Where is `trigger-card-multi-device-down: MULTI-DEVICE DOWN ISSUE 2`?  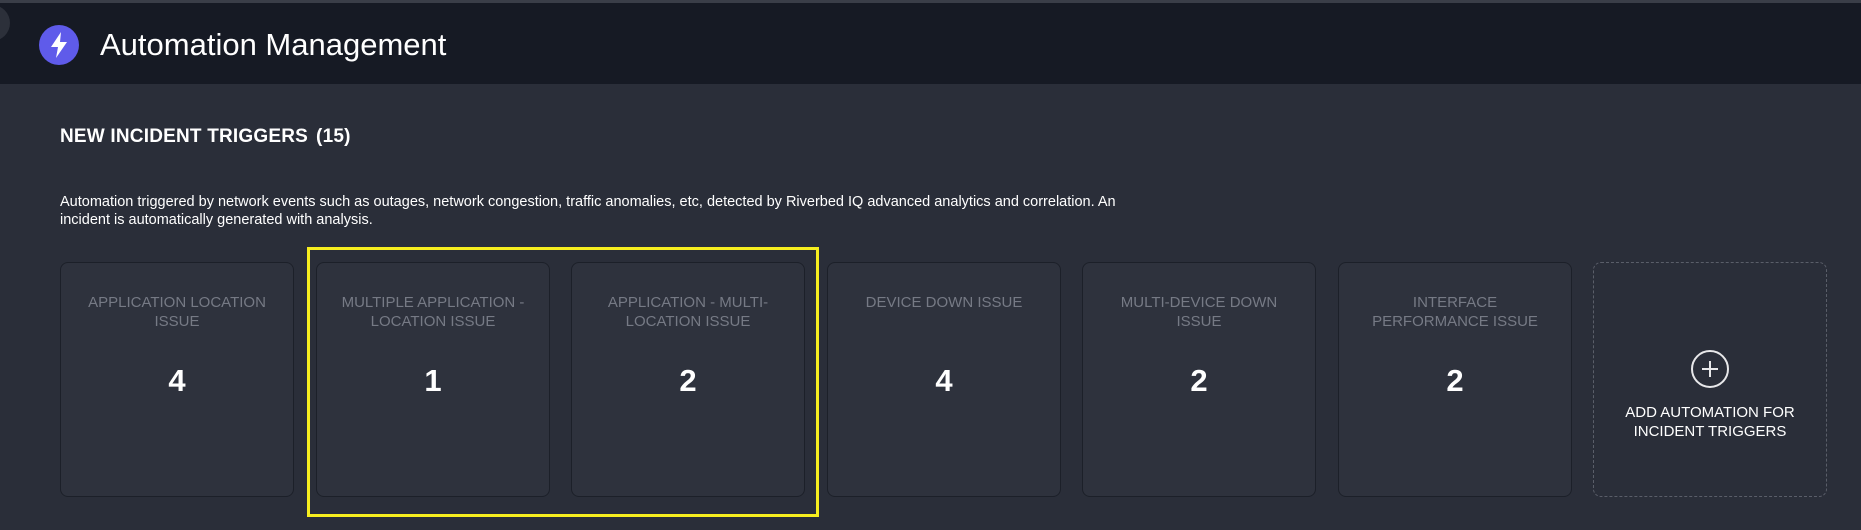 trigger-card-multi-device-down: MULTI-DEVICE DOWN ISSUE 2 is located at coordinates (1199, 379).